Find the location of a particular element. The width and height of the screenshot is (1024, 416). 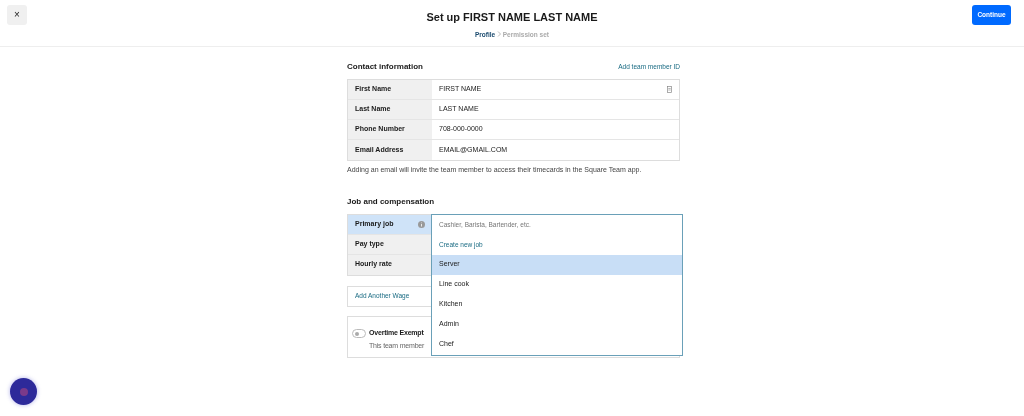

contact-card-icon is located at coordinates (669, 89).